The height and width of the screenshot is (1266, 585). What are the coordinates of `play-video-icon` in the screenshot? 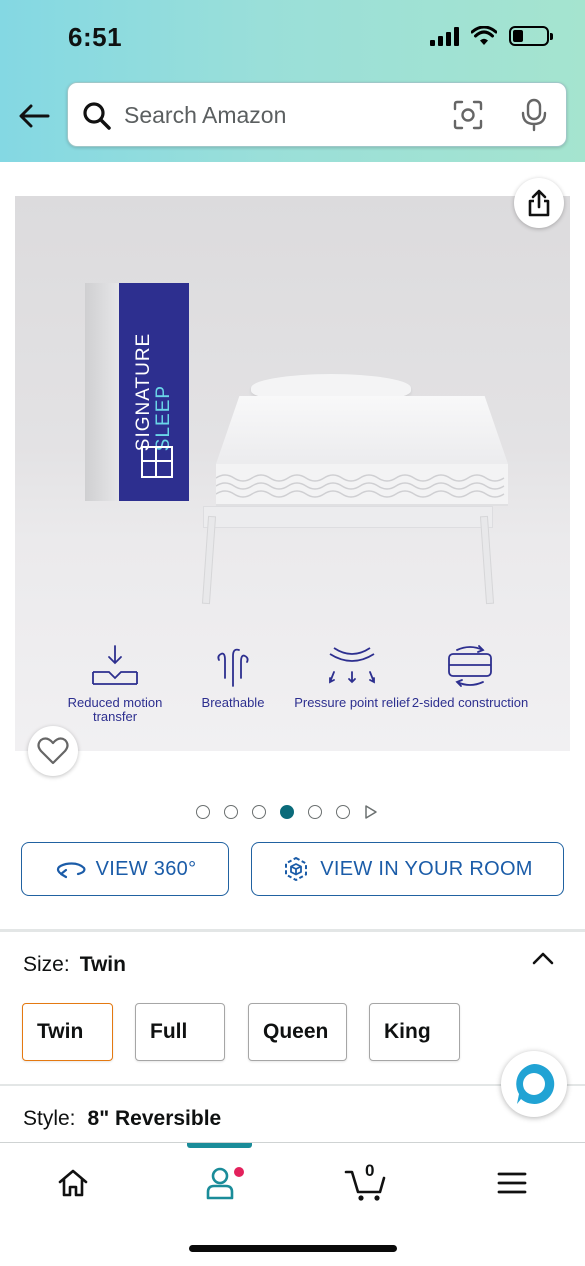 It's located at (371, 812).